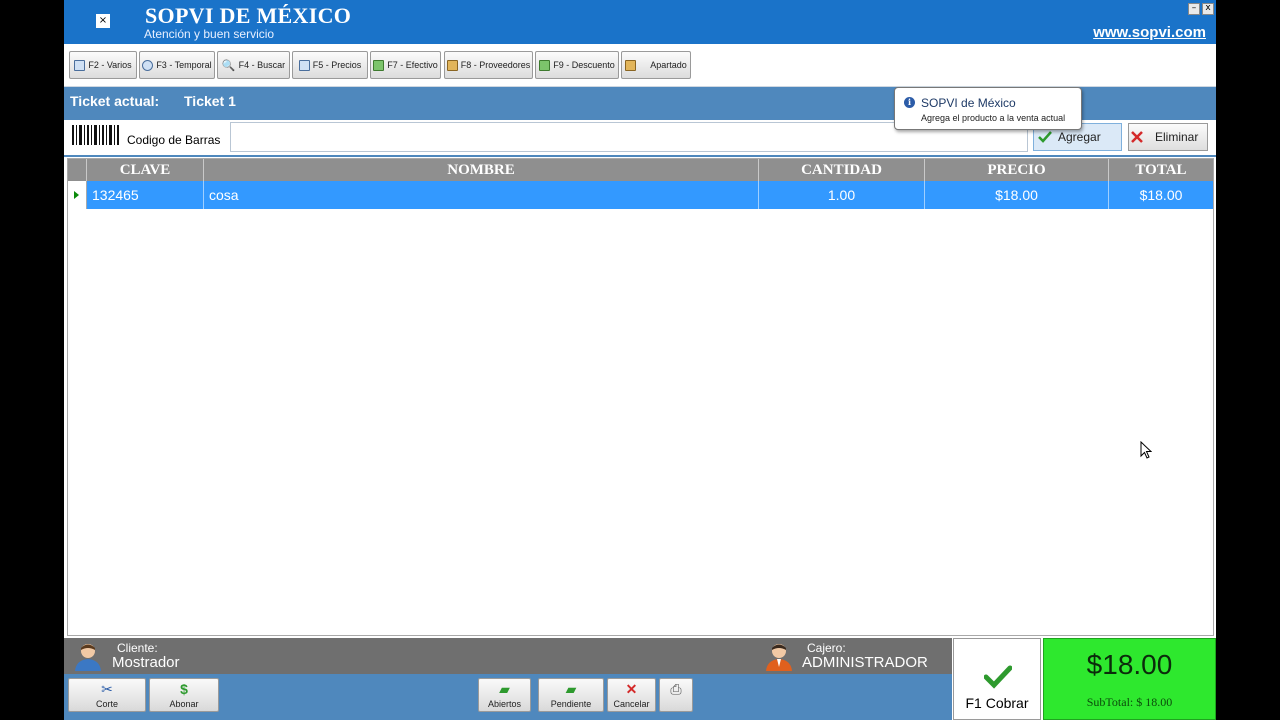 This screenshot has height=720, width=1280. I want to click on minimize-button: –, so click(1194, 9).